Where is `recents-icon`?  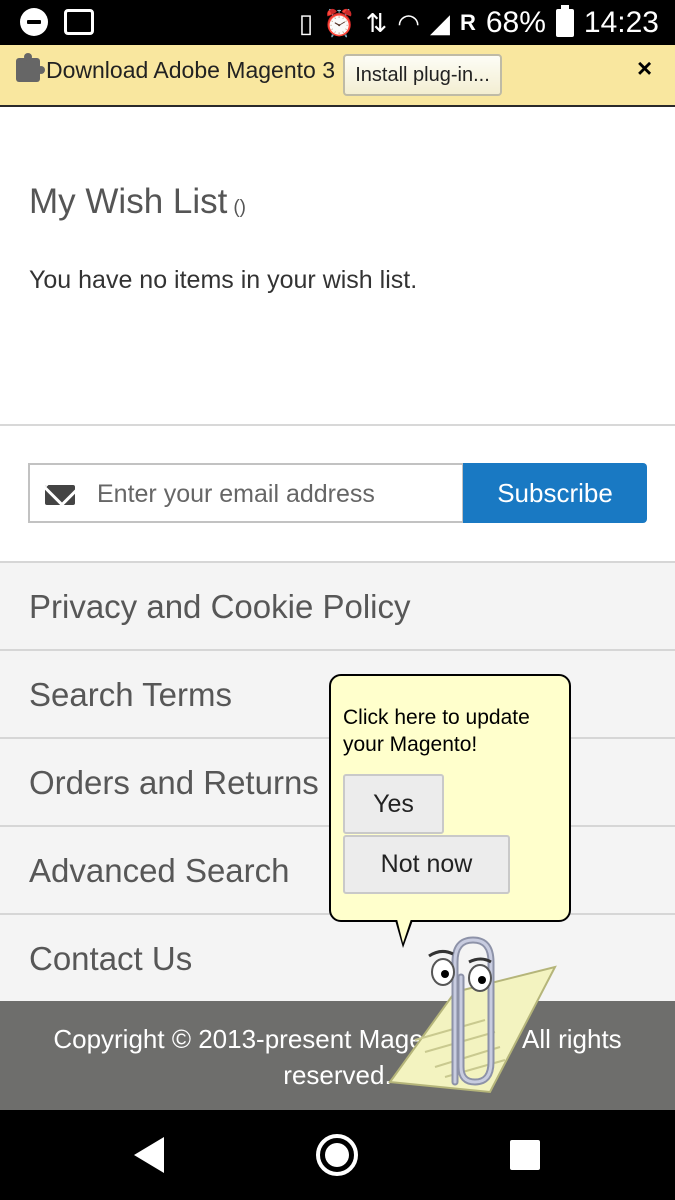
recents-icon is located at coordinates (525, 1155).